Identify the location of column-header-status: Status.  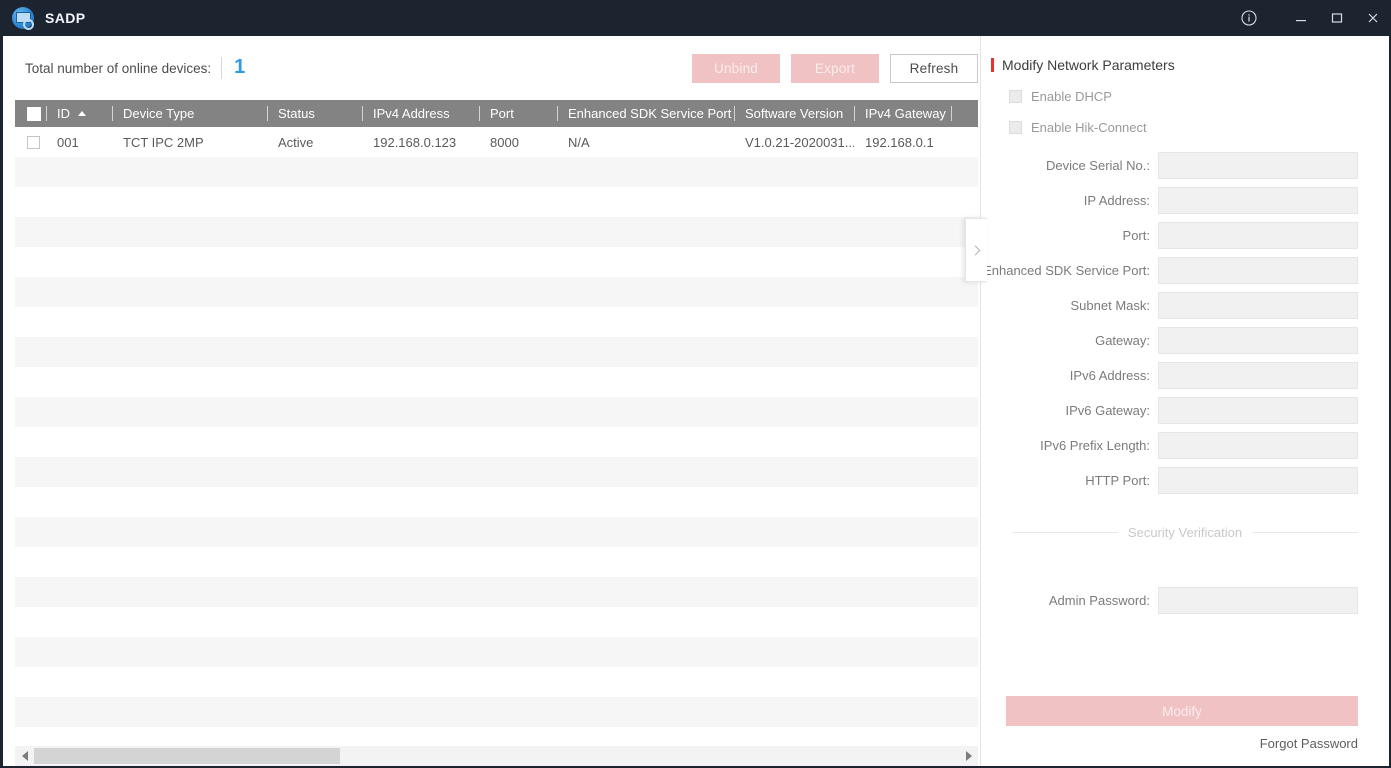
(314, 113).